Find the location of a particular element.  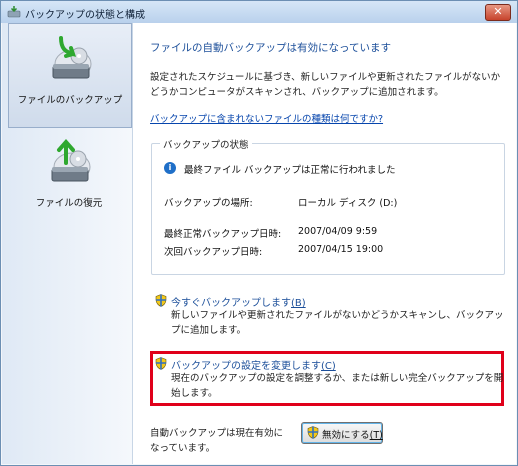

page-title: ファイルの自動バックアップは有効になっています is located at coordinates (270, 48).